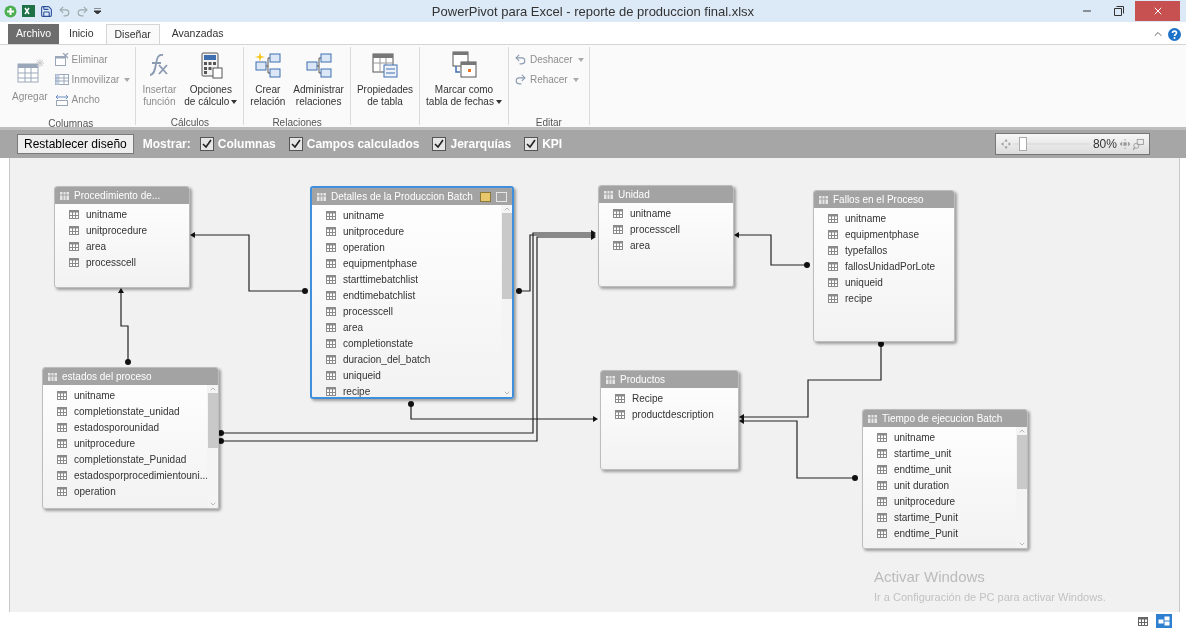 This screenshot has height=630, width=1186. I want to click on column-width-icon, so click(61, 99).